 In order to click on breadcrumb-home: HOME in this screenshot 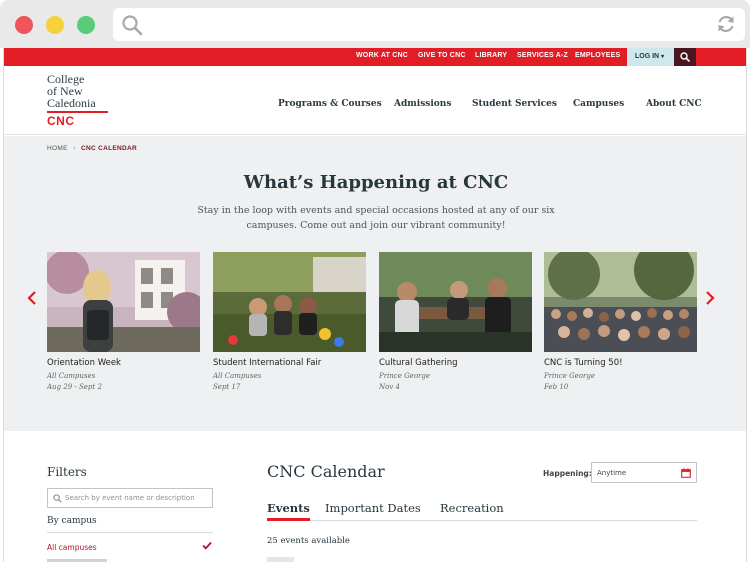, I will do `click(57, 148)`.